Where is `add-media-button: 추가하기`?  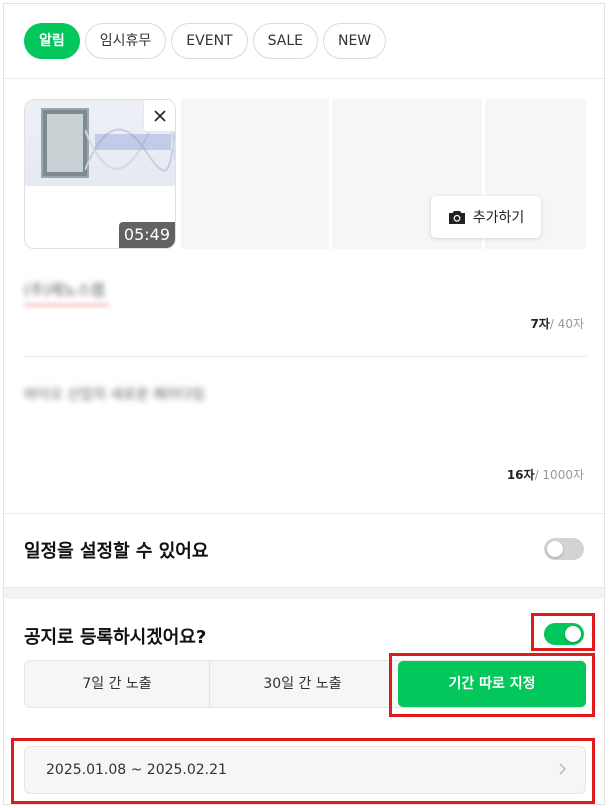
add-media-button: 추가하기 is located at coordinates (486, 217).